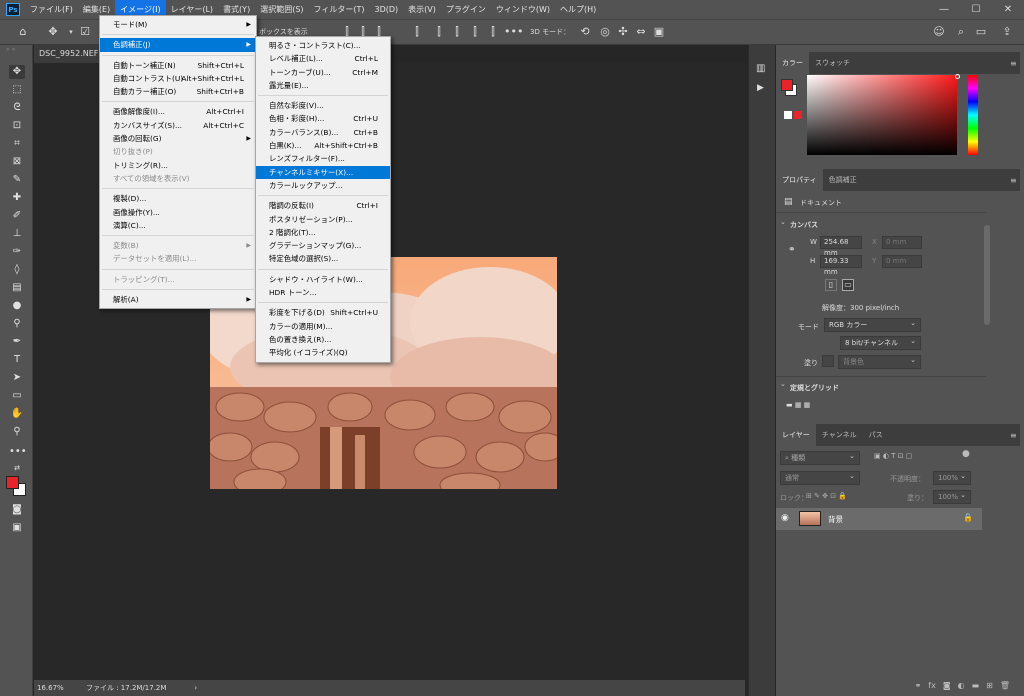  I want to click on fill-dropdown: 背景色, so click(879, 361).